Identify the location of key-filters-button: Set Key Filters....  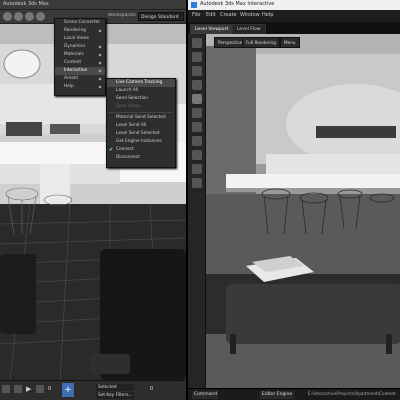
(115, 395).